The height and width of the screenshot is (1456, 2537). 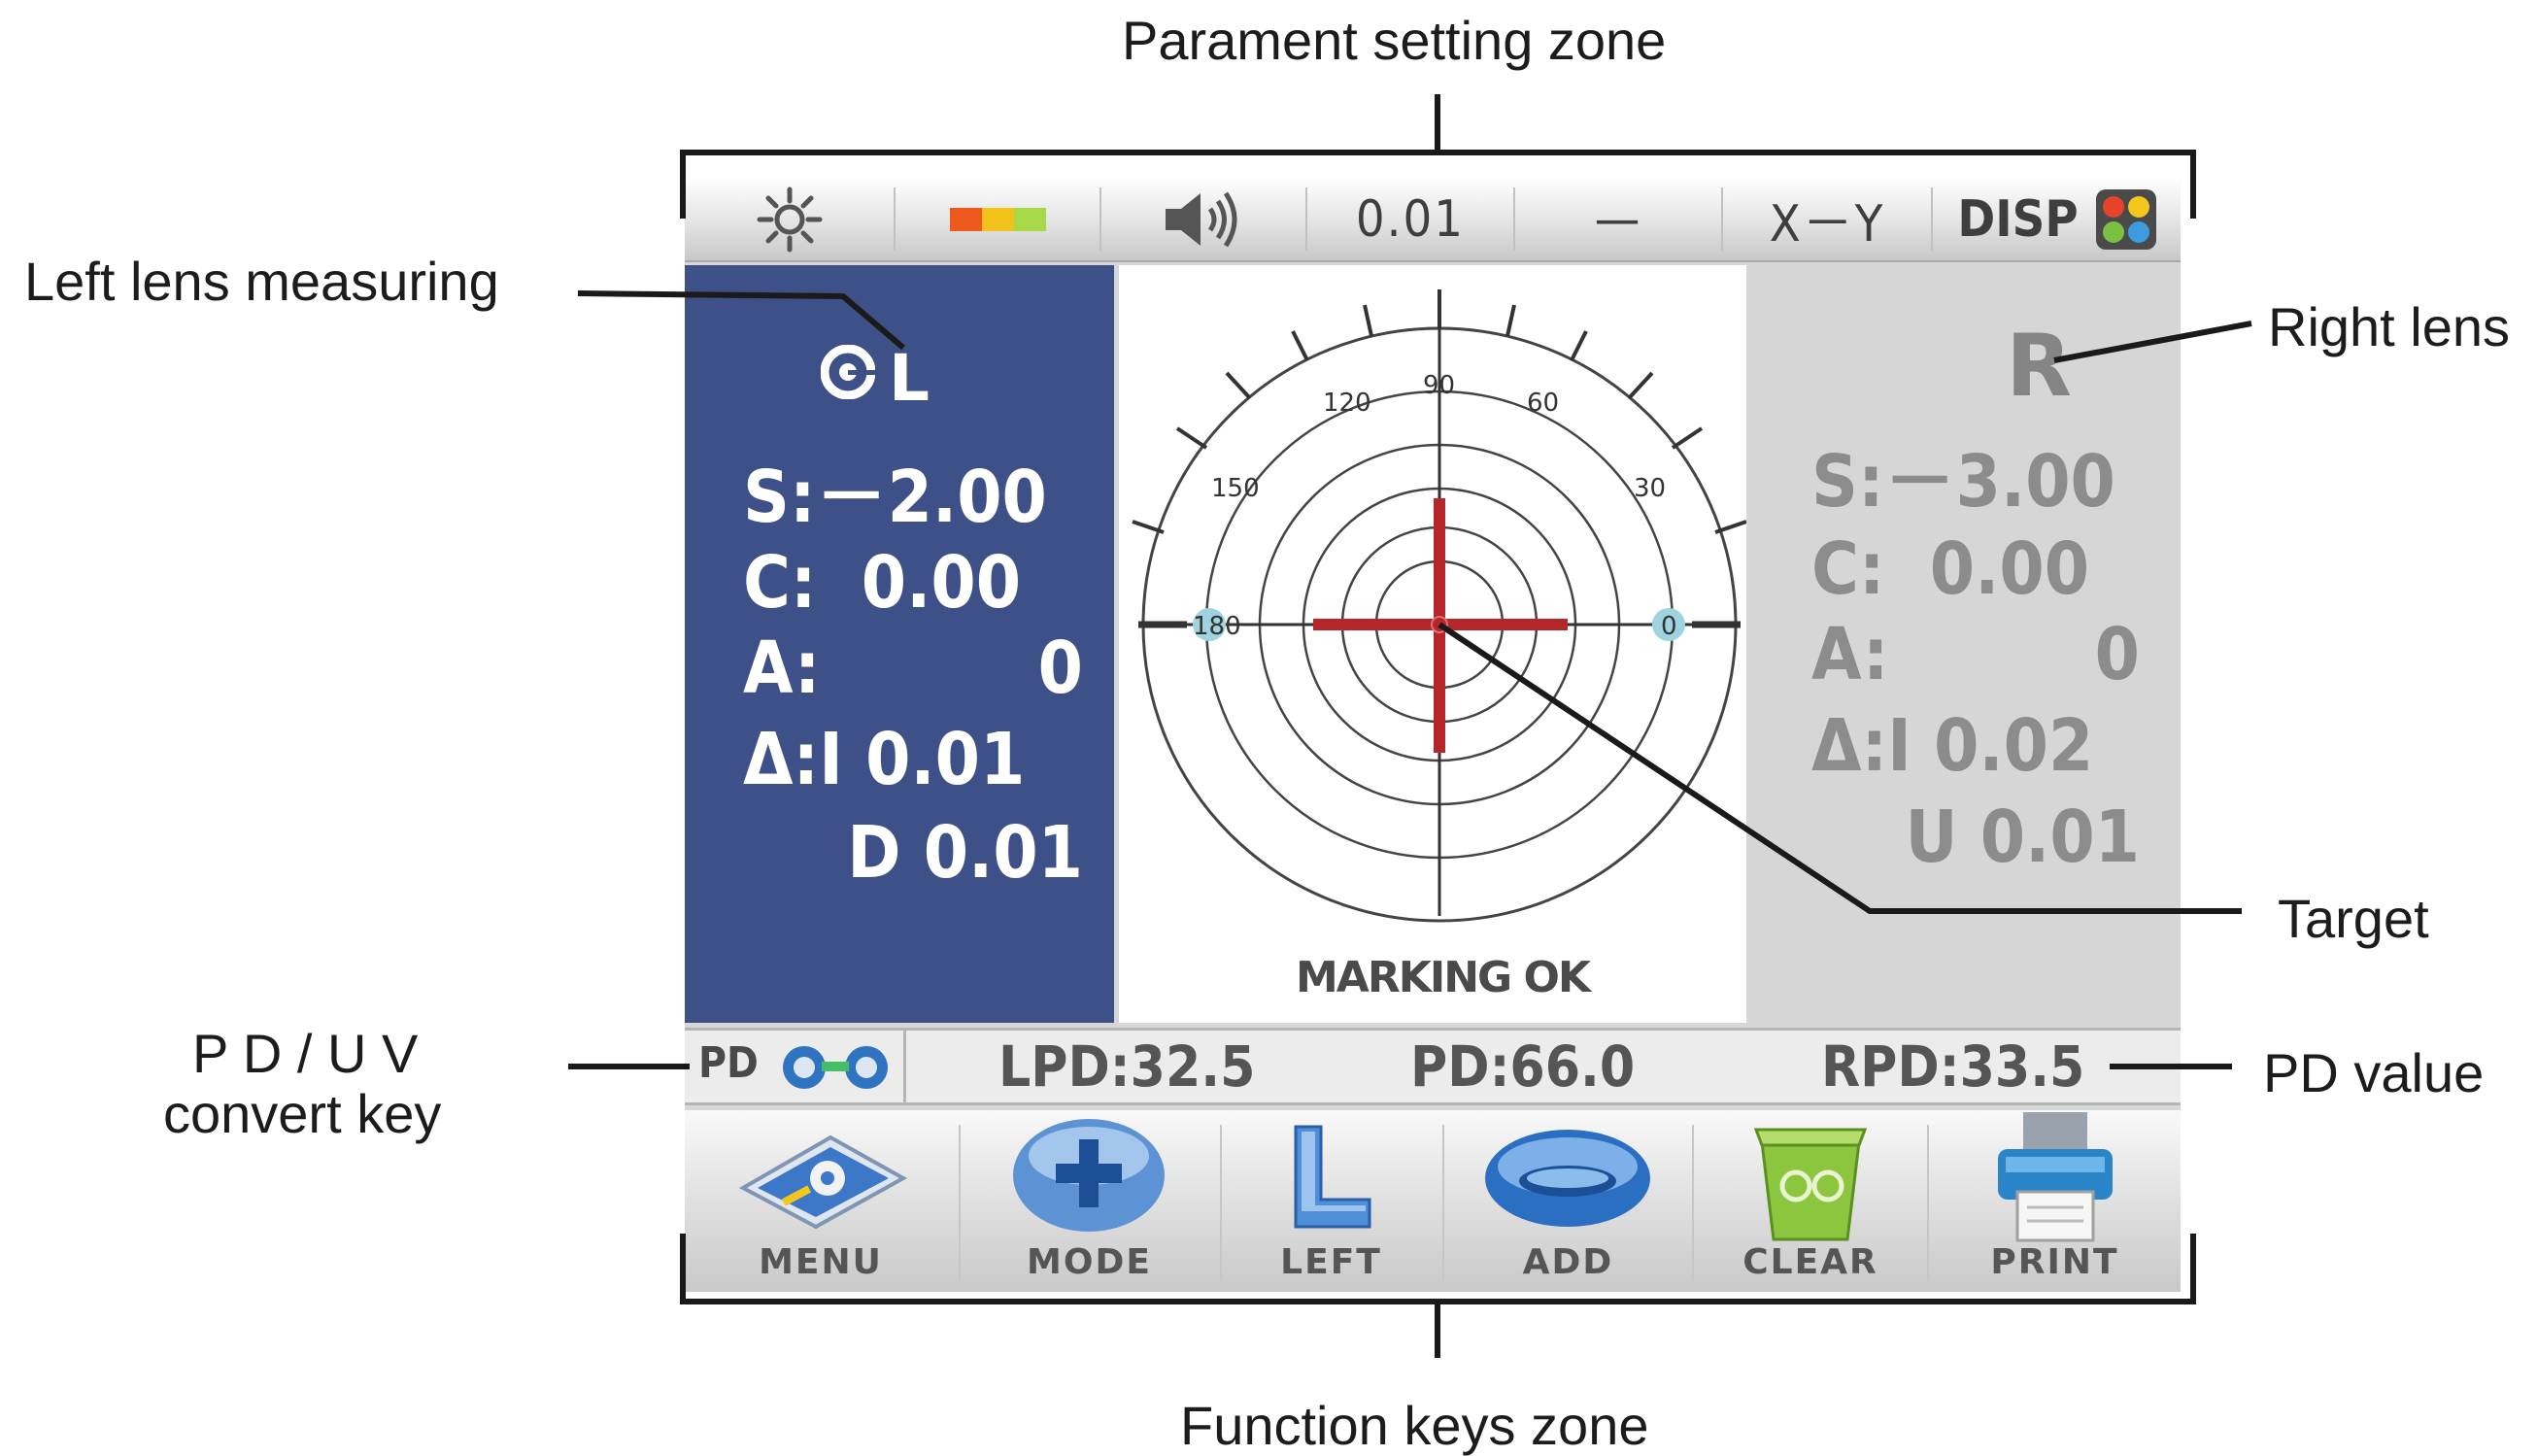 What do you see at coordinates (305, 1053) in the screenshot?
I see `callout-pd-uv-line1: P D / U V` at bounding box center [305, 1053].